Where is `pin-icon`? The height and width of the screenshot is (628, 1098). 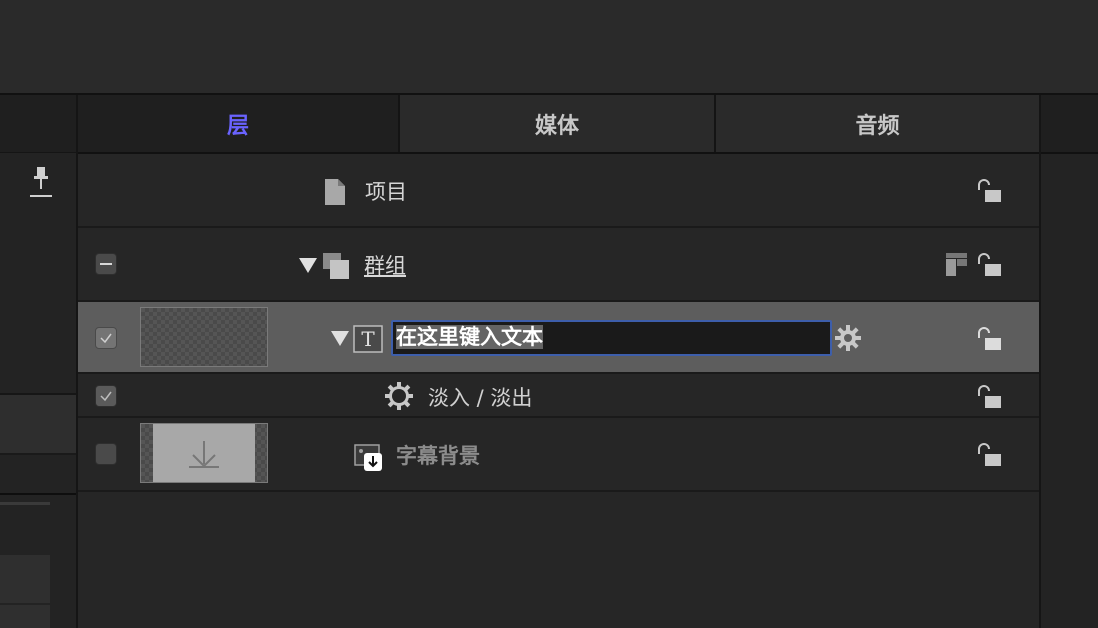 pin-icon is located at coordinates (41, 183).